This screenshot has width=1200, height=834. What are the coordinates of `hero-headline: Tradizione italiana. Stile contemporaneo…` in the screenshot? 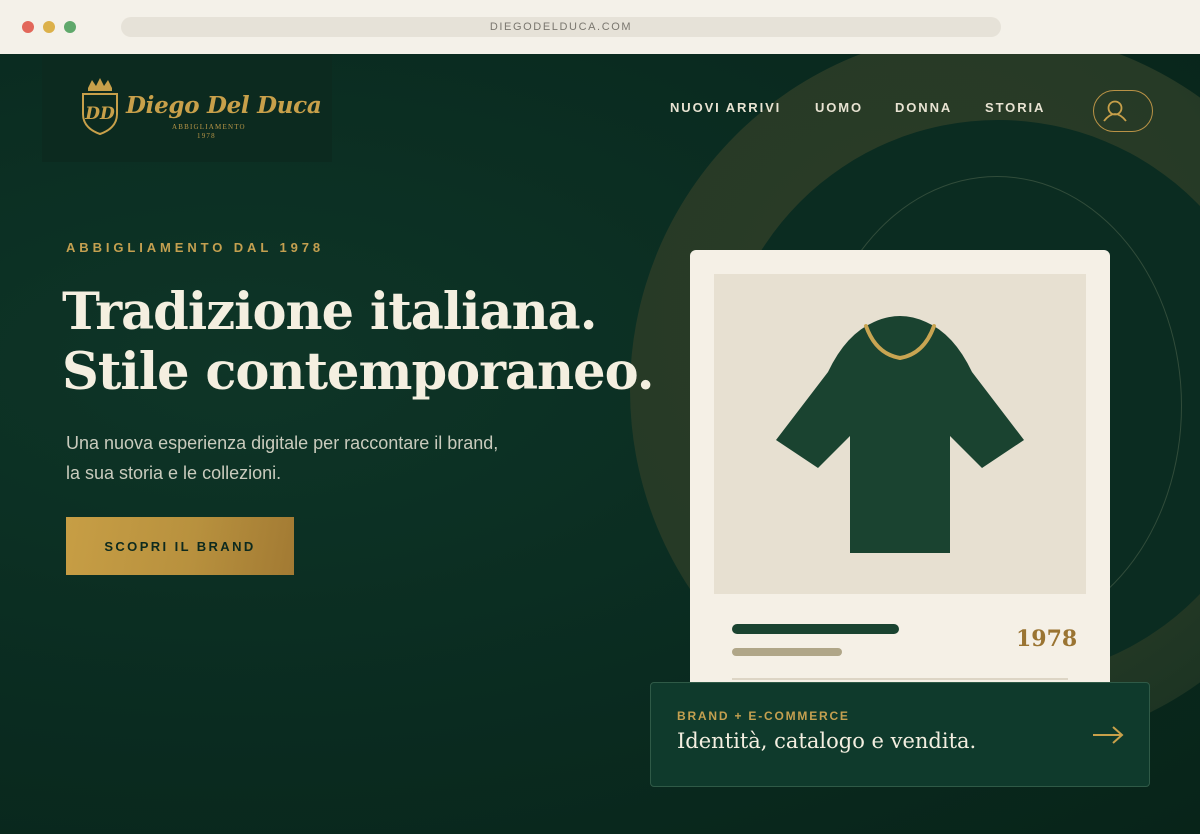 It's located at (358, 342).